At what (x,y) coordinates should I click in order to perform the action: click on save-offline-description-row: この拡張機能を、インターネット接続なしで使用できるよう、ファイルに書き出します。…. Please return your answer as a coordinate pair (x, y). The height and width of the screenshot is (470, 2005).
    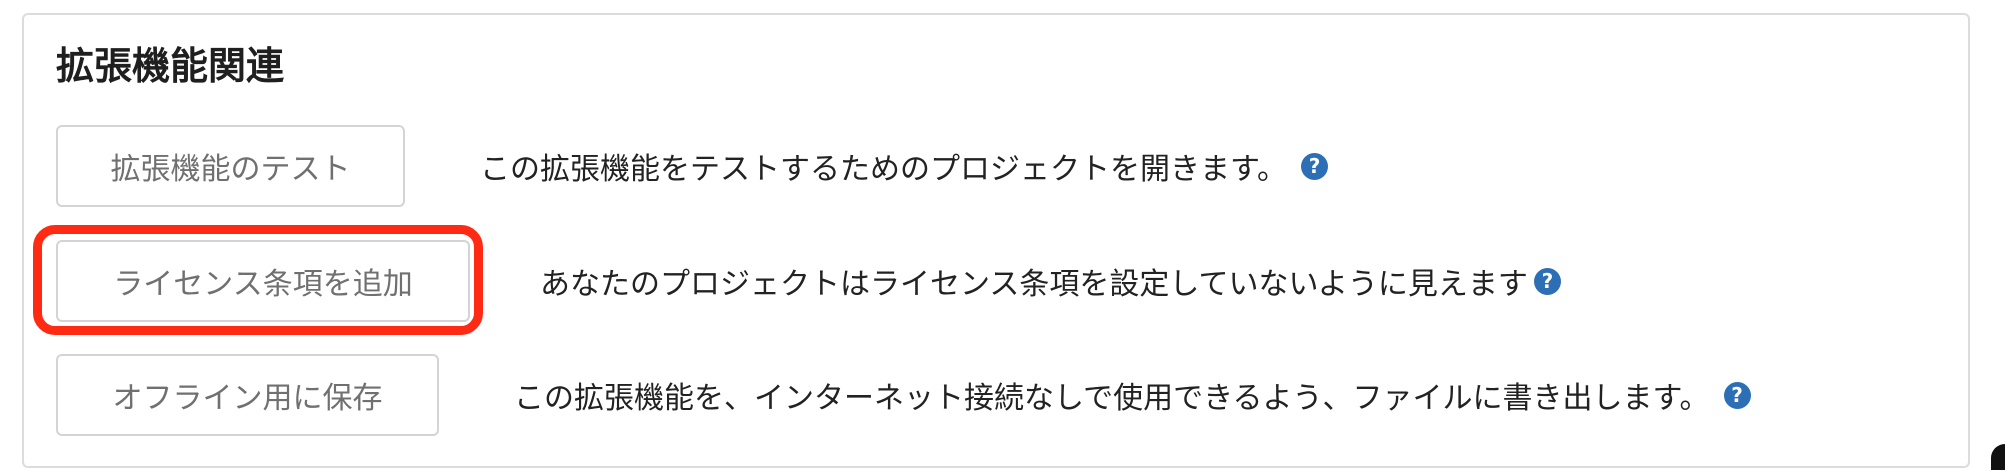
    Looking at the image, I should click on (1132, 395).